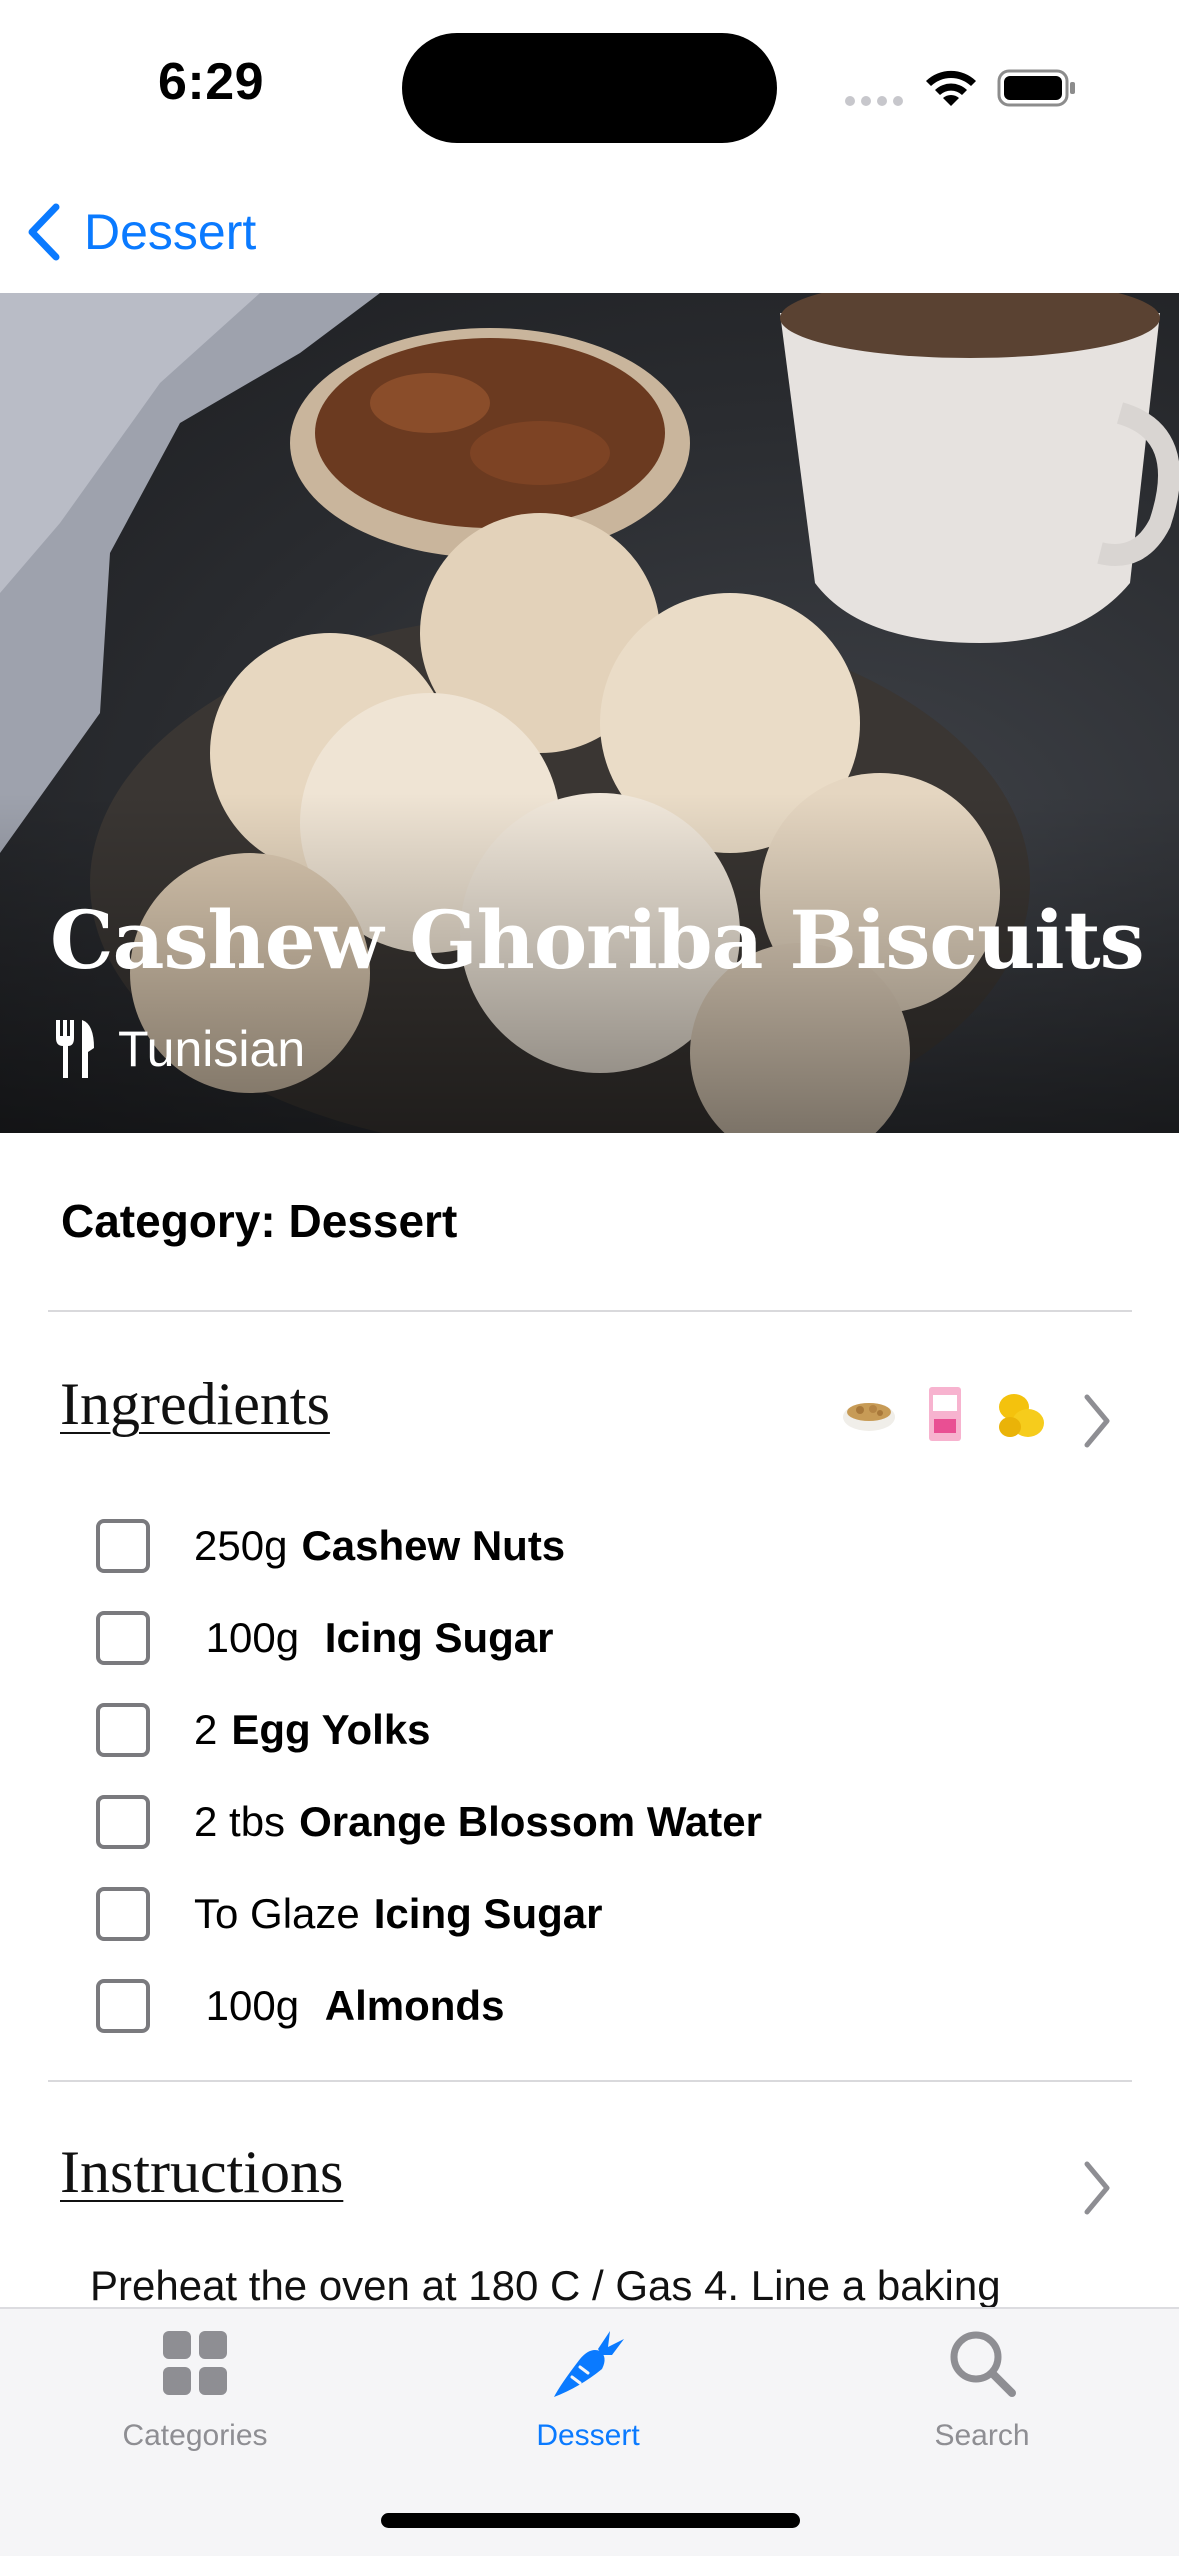  What do you see at coordinates (241, 1545) in the screenshot?
I see `ingredient-measure: 250g` at bounding box center [241, 1545].